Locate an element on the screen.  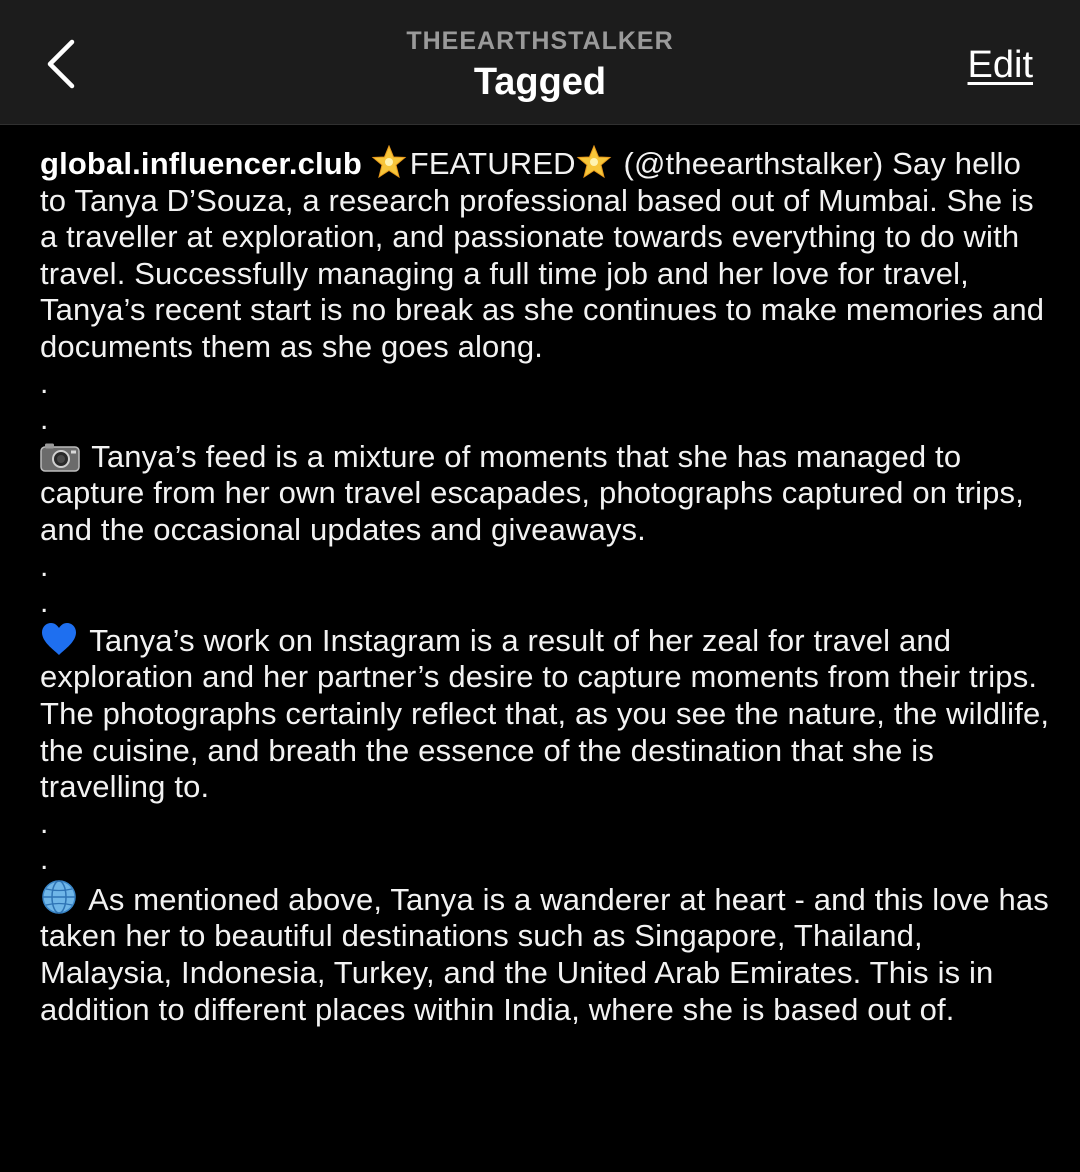
globe-icon is located at coordinates (59, 897).